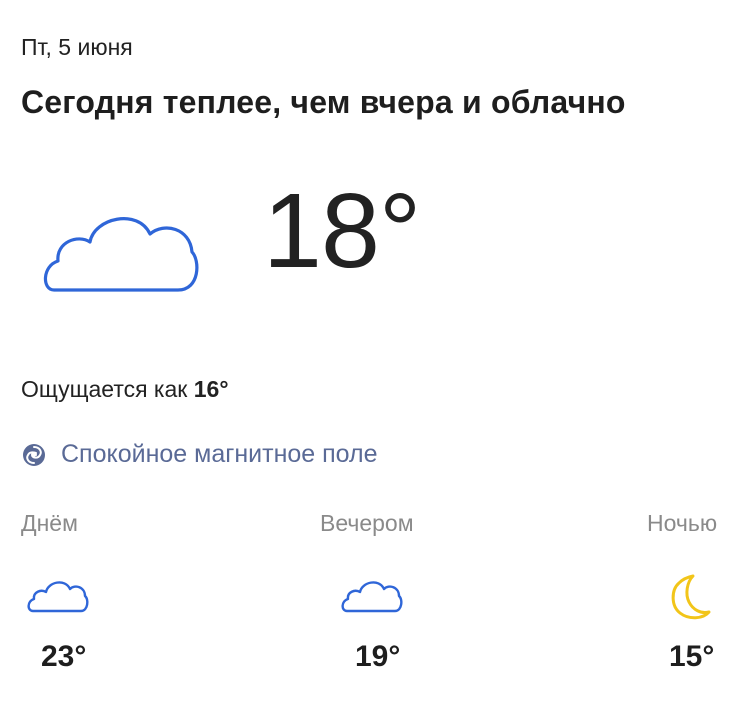 The height and width of the screenshot is (705, 750). I want to click on day-part-label: Днём, so click(49, 523).